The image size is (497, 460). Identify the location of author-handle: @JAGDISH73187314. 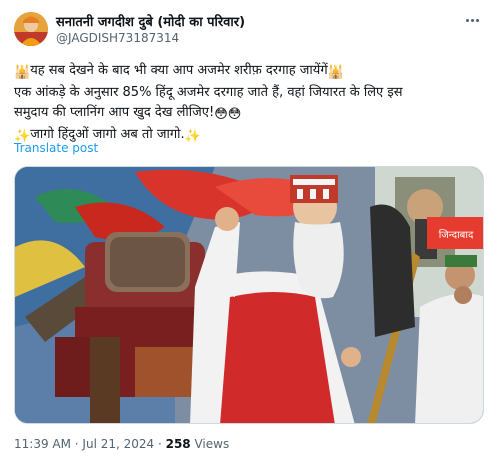
(117, 38).